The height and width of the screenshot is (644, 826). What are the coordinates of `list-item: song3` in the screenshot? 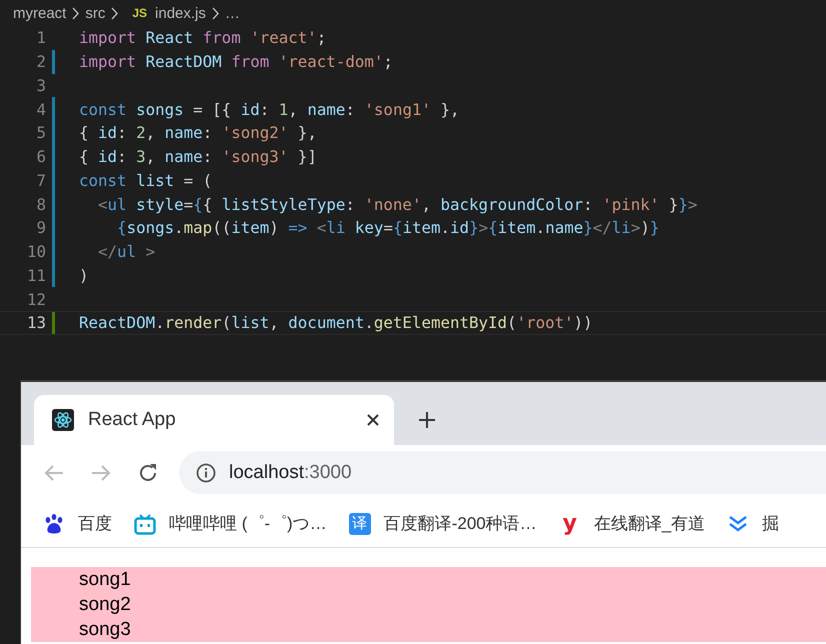 It's located at (105, 630).